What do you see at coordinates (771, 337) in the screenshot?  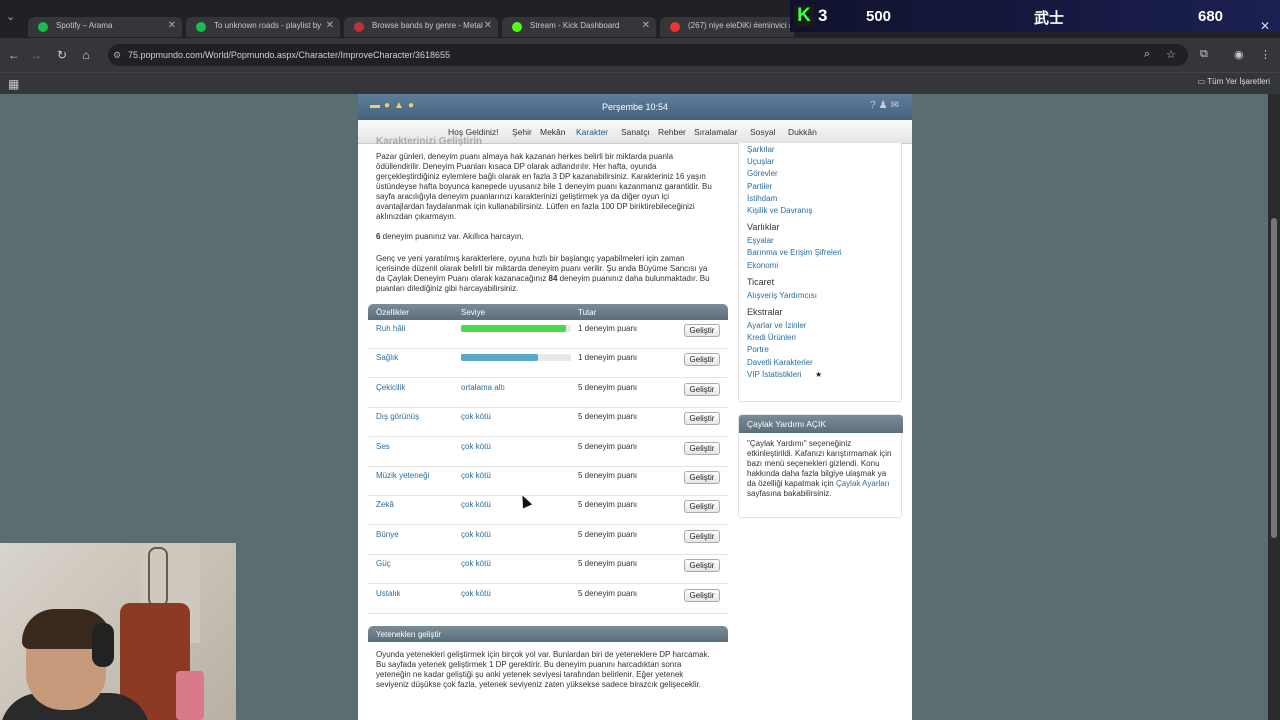 I see `sidebar-link: Kredi Ürünleri` at bounding box center [771, 337].